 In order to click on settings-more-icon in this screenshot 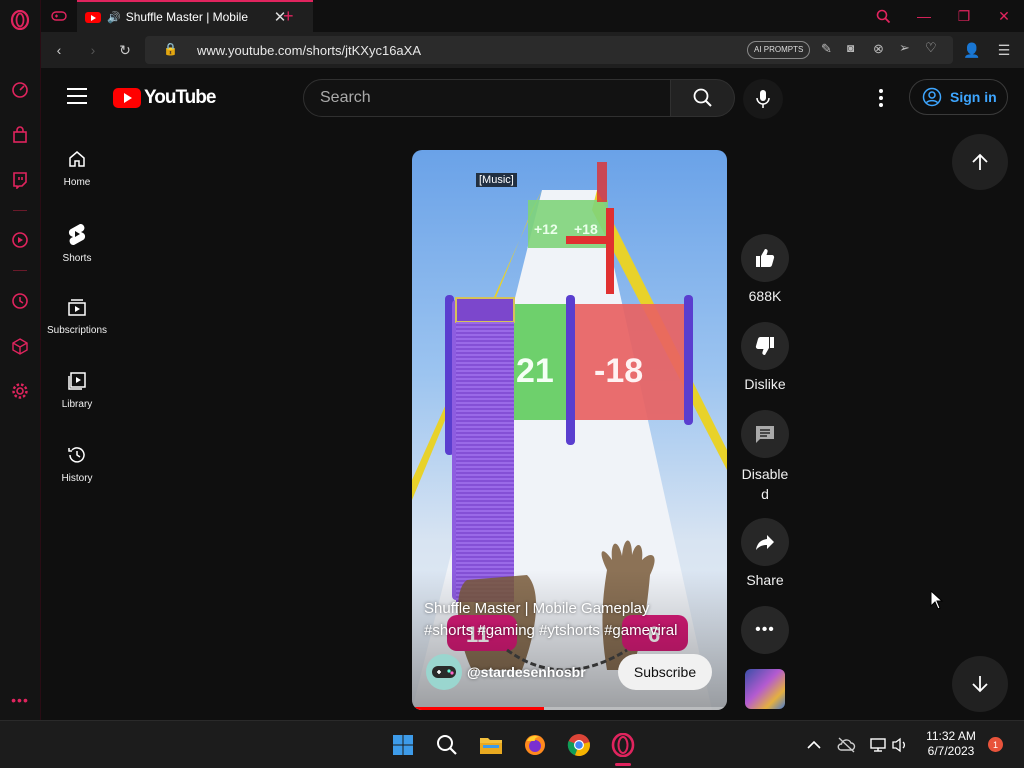, I will do `click(881, 98)`.